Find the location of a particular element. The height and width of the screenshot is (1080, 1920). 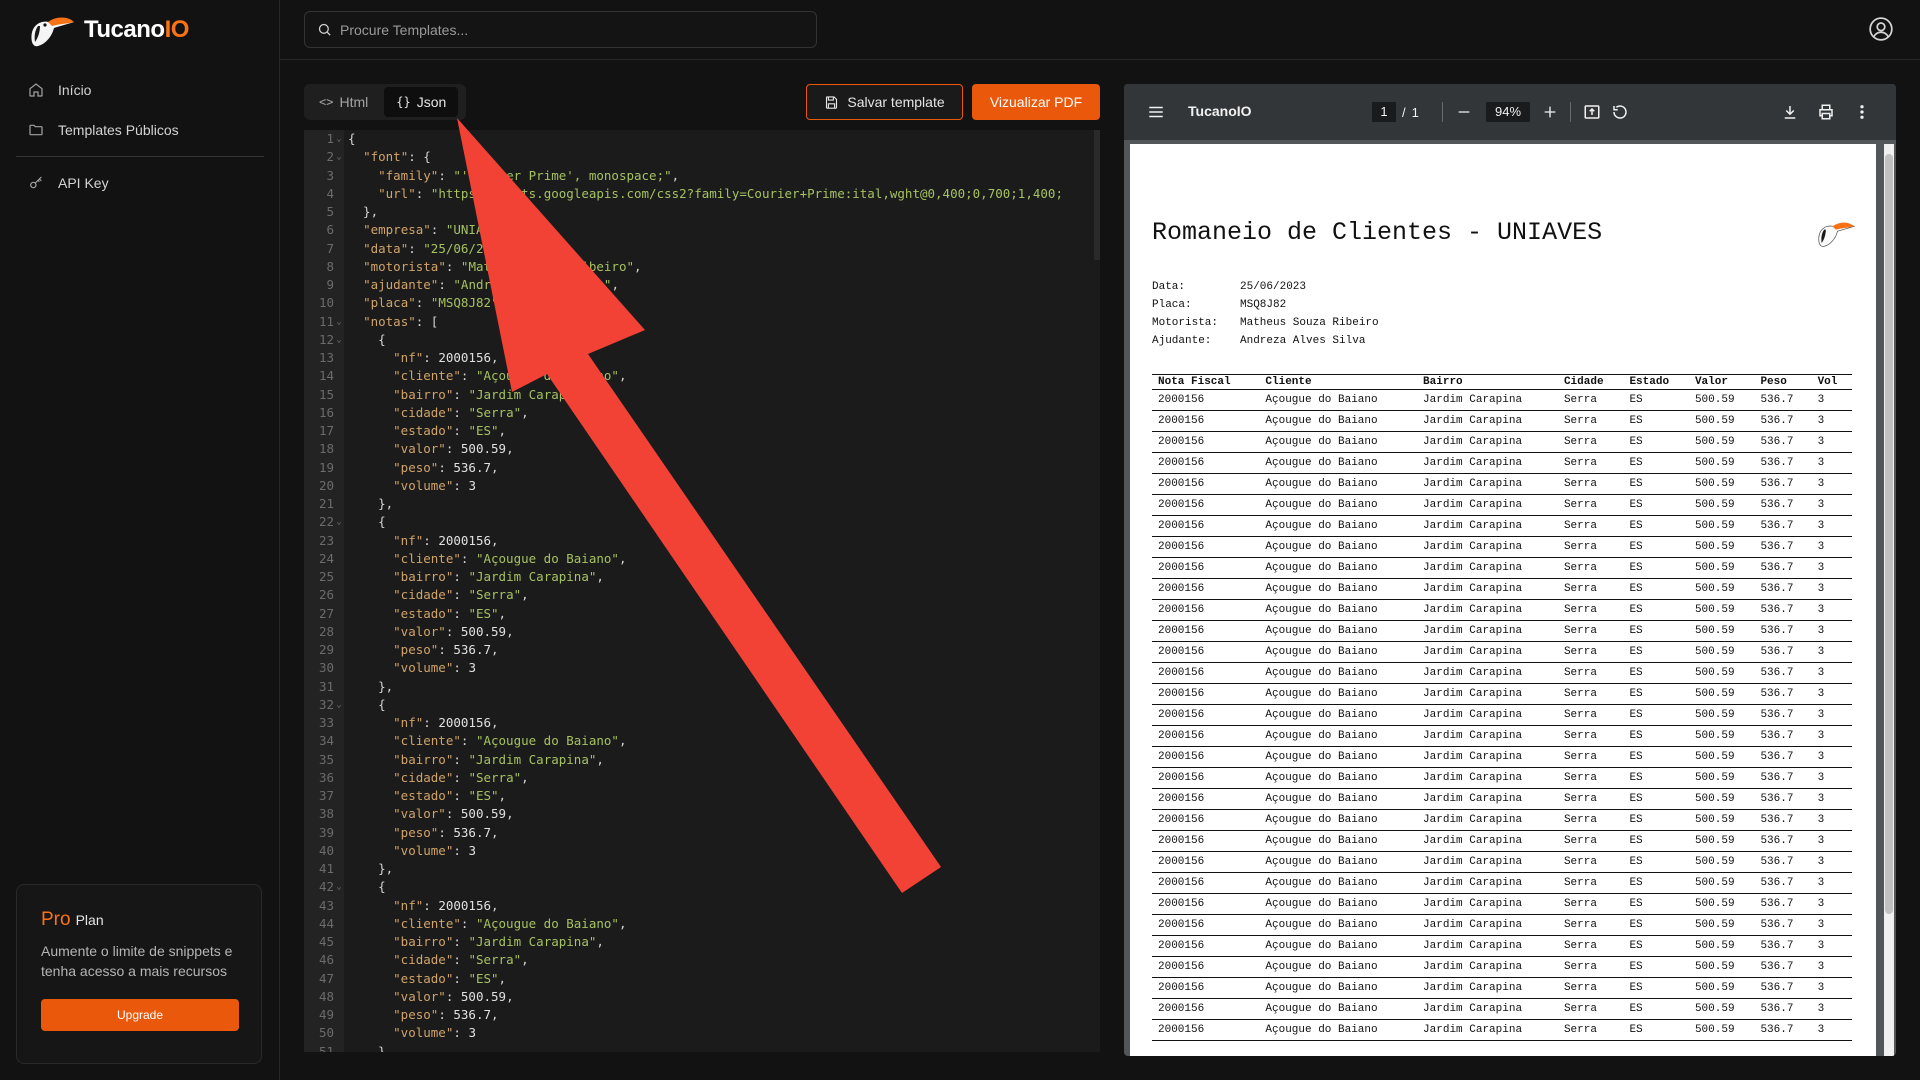

table-column-header: Nota Fiscal is located at coordinates (1206, 382).